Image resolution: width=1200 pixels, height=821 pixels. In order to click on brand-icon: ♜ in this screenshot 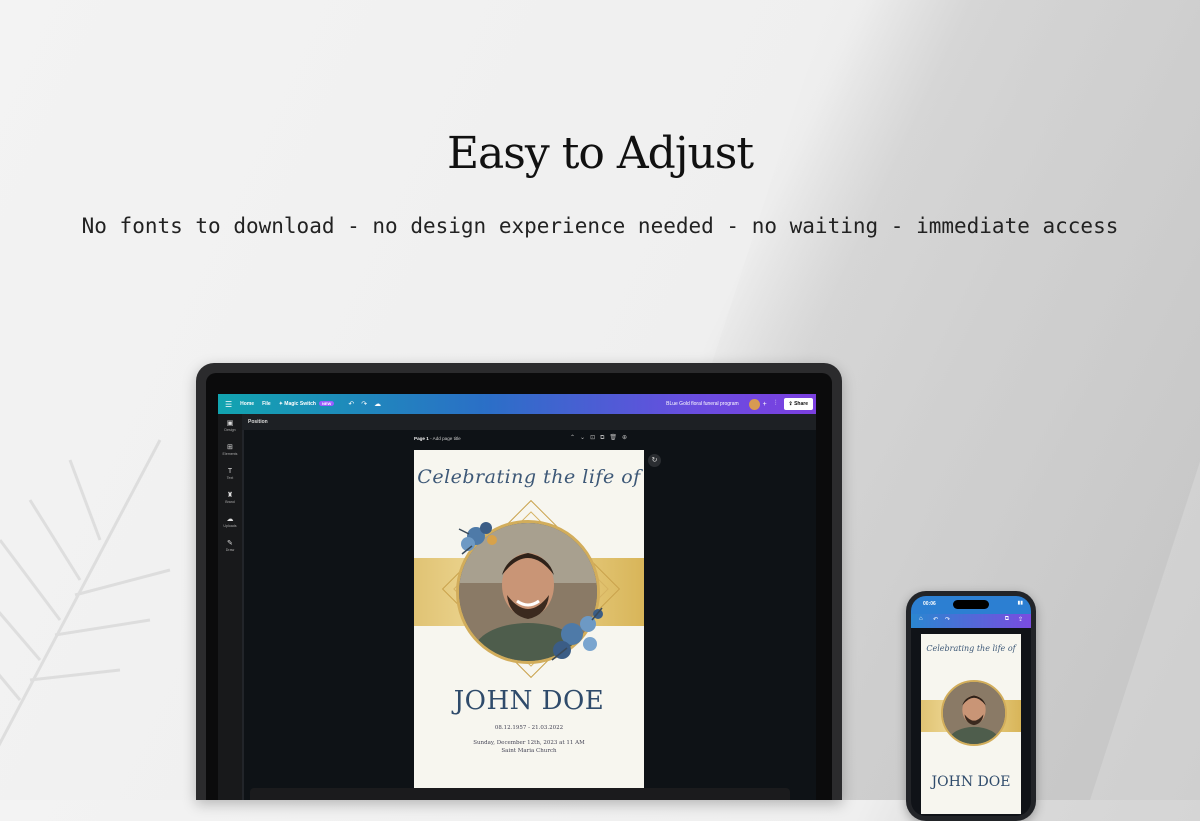, I will do `click(230, 495)`.